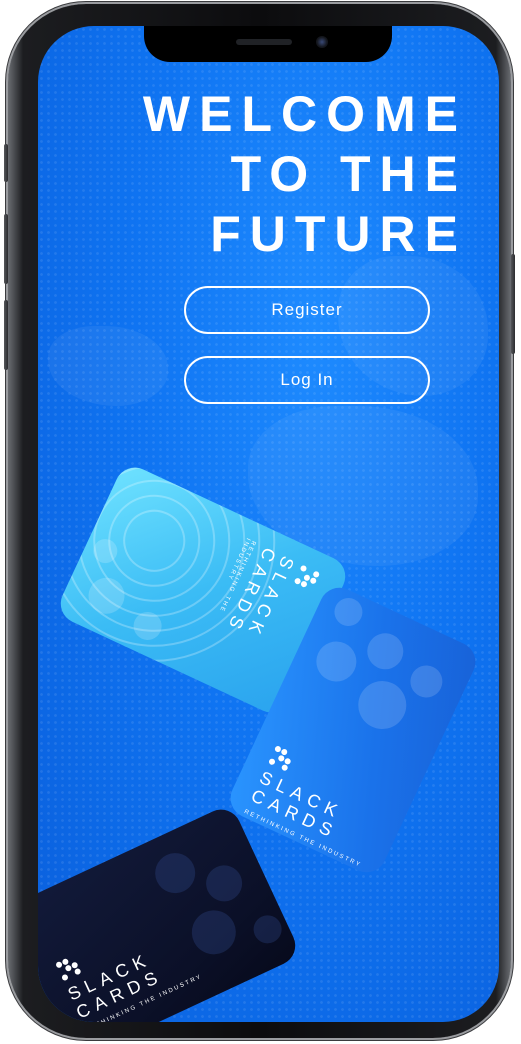 This screenshot has height=1044, width=521. I want to click on phone-notch, so click(268, 44).